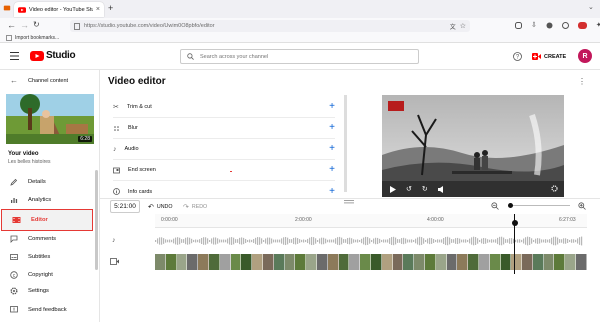 The width and height of the screenshot is (600, 322). What do you see at coordinates (345, 143) in the screenshot?
I see `tools-scrollbar` at bounding box center [345, 143].